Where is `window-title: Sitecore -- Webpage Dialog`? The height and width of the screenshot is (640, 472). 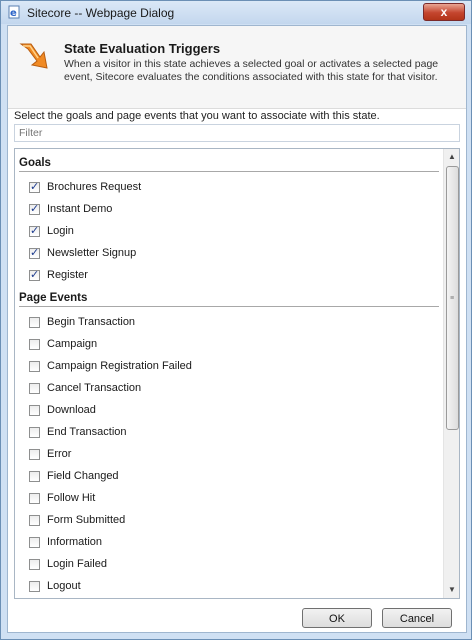
window-title: Sitecore -- Webpage Dialog is located at coordinates (101, 13).